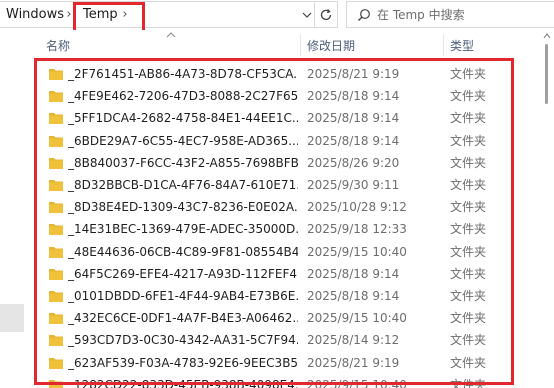  What do you see at coordinates (462, 46) in the screenshot?
I see `column-type: 类型` at bounding box center [462, 46].